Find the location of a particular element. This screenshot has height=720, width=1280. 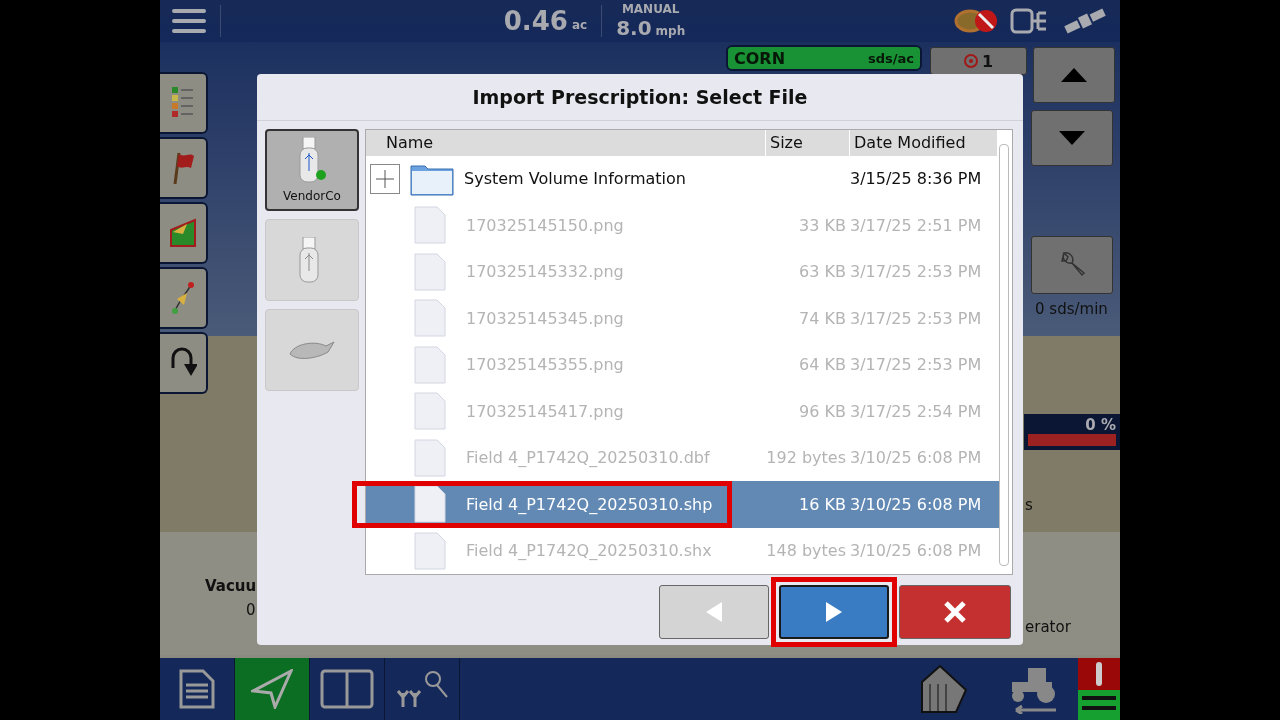

file-size: 16 KB is located at coordinates (822, 504).